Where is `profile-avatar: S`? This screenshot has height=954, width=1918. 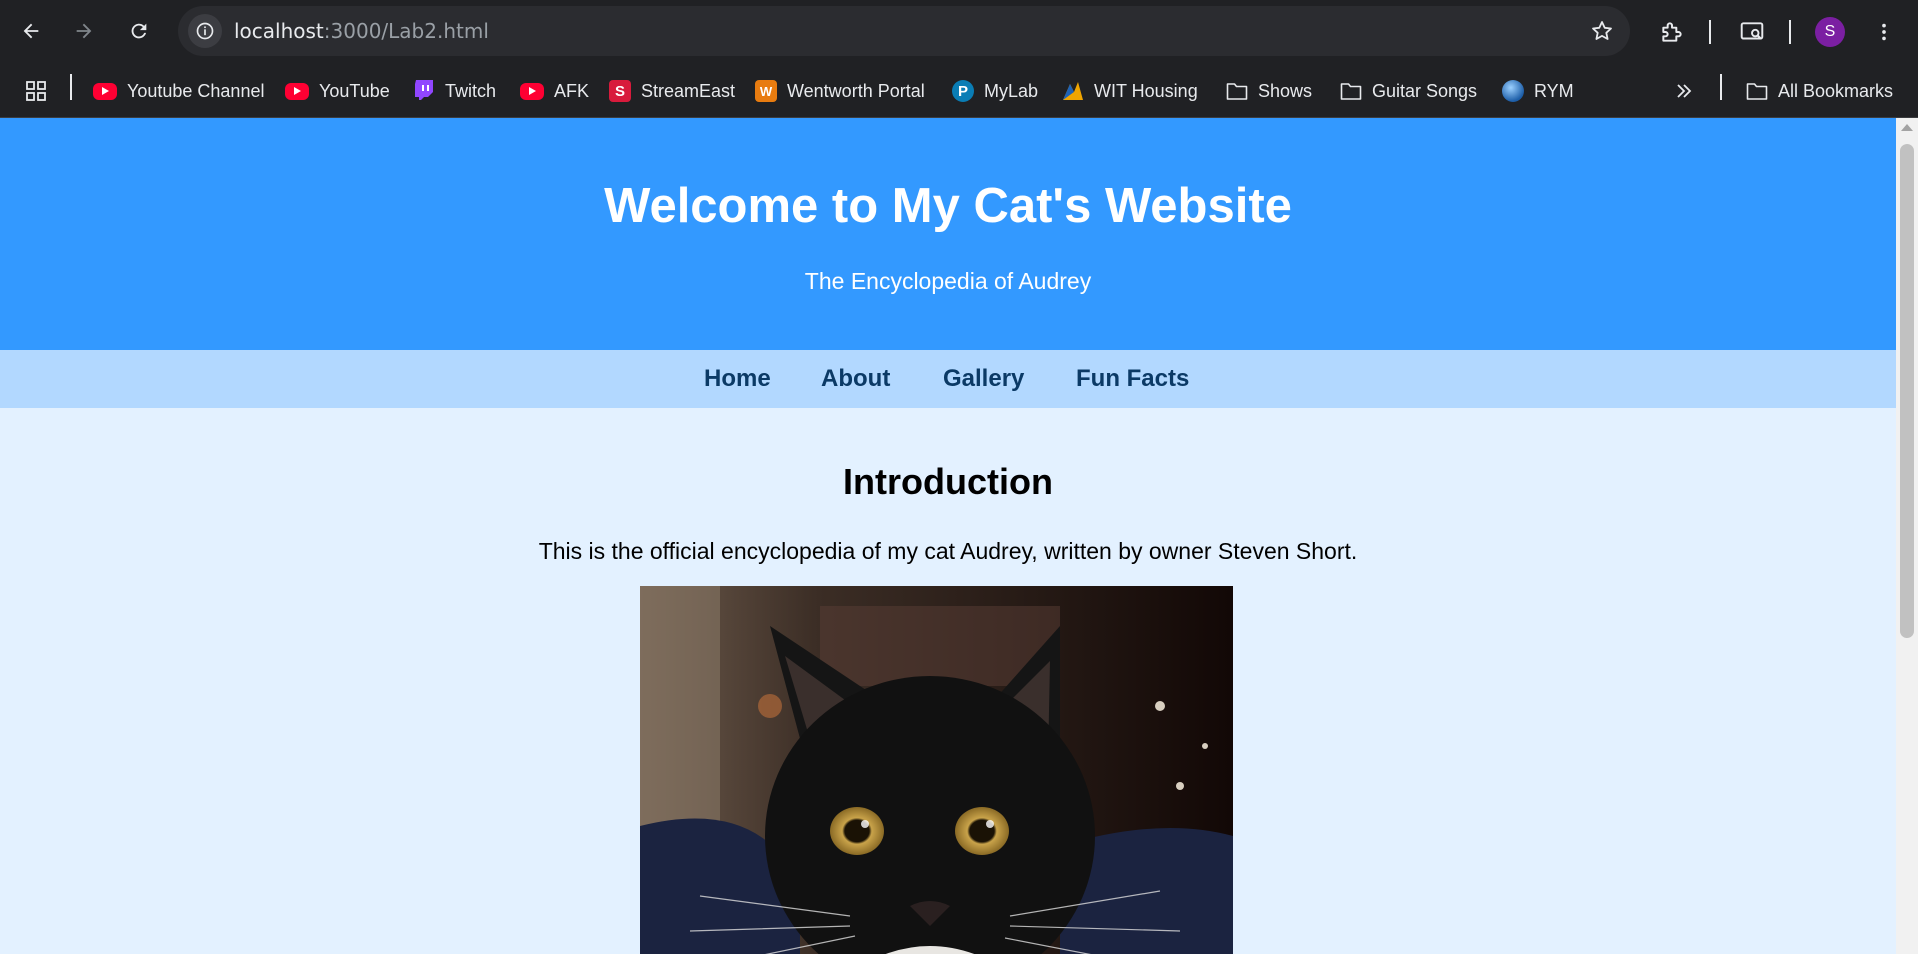
profile-avatar: S is located at coordinates (1830, 32).